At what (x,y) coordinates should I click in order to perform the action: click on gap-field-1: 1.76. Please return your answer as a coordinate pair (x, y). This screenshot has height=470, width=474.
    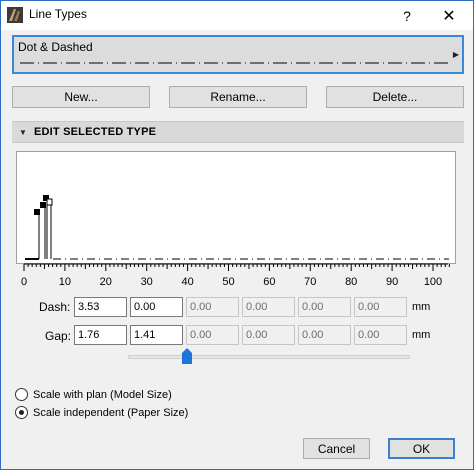
    Looking at the image, I should click on (100, 335).